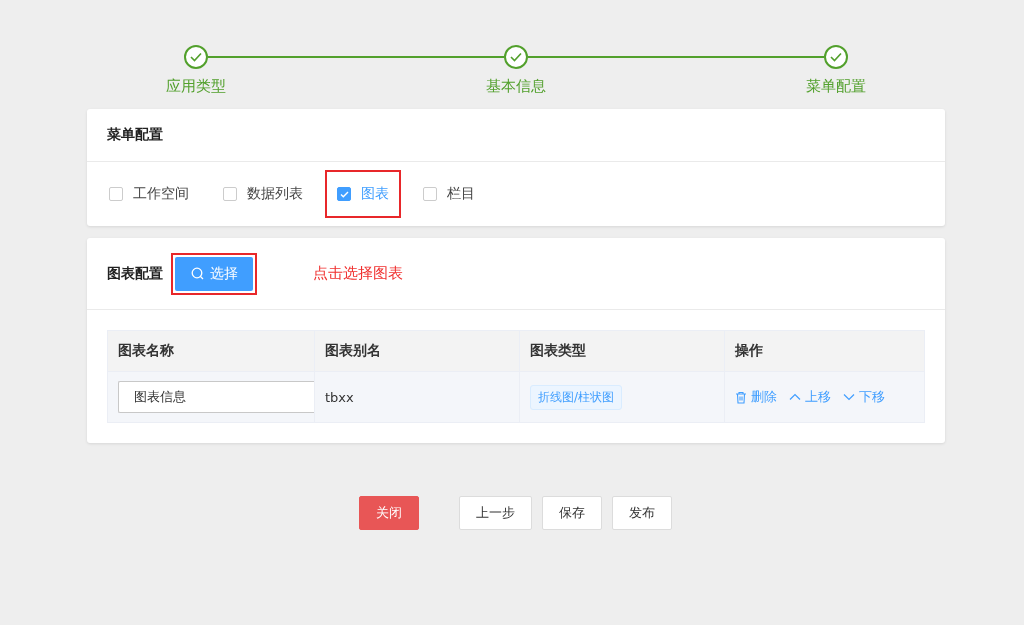 This screenshot has width=1024, height=625. Describe the element at coordinates (339, 397) in the screenshot. I see `table-cell: tbxx` at that location.